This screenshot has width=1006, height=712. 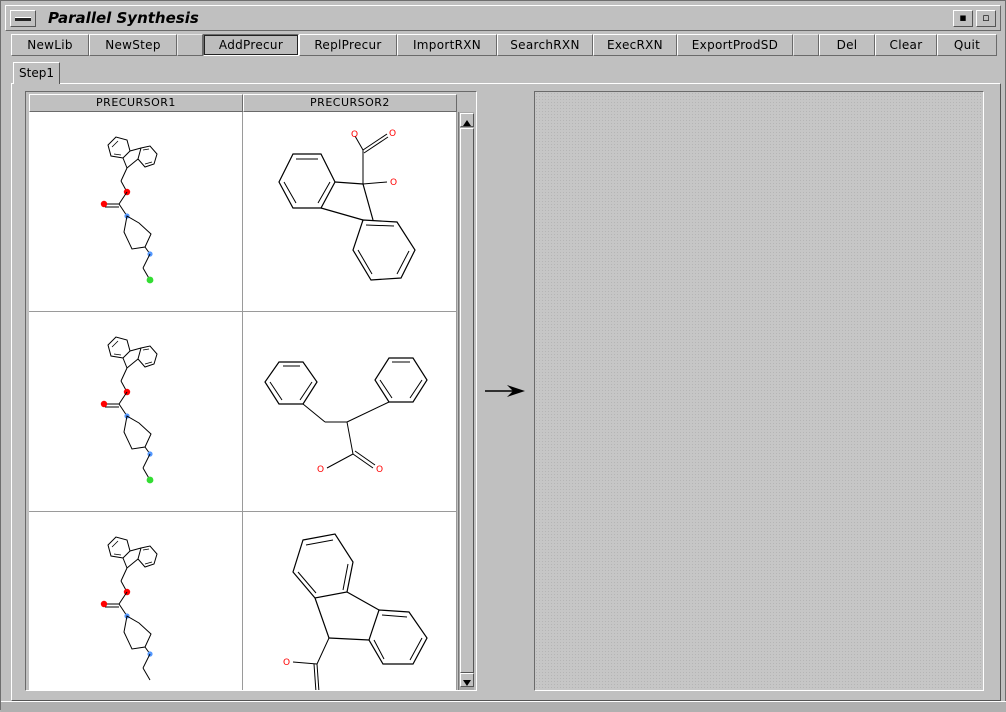 What do you see at coordinates (350, 103) in the screenshot?
I see `column-header-precursor2: PRECURSOR2` at bounding box center [350, 103].